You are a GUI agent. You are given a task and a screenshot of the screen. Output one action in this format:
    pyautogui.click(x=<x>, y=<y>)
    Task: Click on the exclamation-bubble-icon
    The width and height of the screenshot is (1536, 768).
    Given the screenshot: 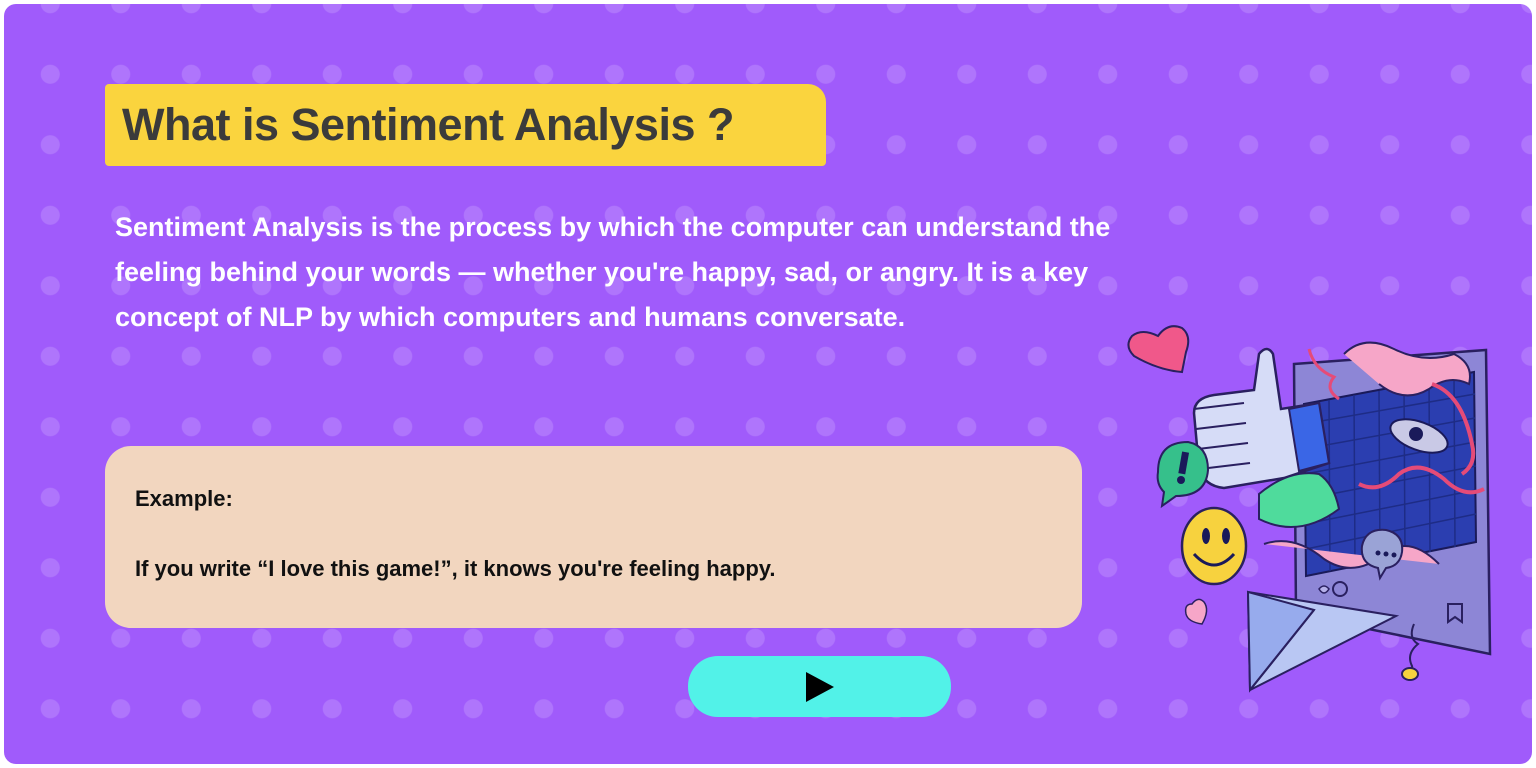 What is the action you would take?
    pyautogui.click(x=1183, y=474)
    